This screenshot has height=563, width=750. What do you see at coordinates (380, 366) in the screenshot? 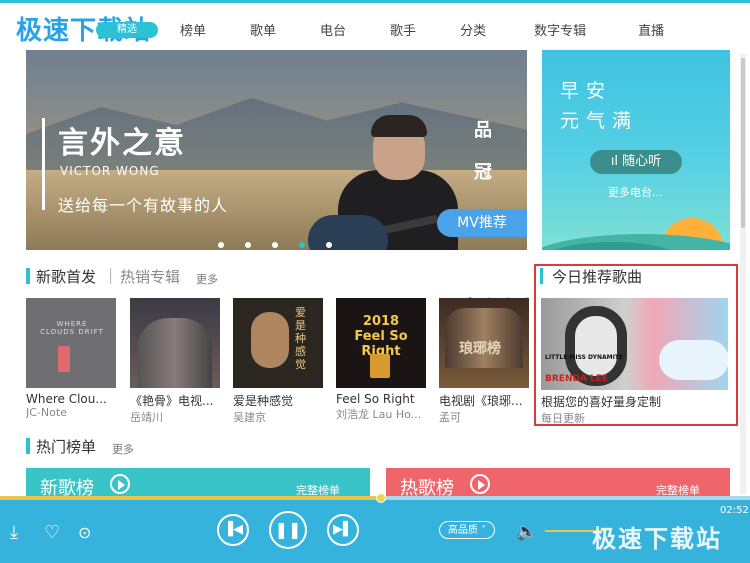
I see `beer-mug-icon` at bounding box center [380, 366].